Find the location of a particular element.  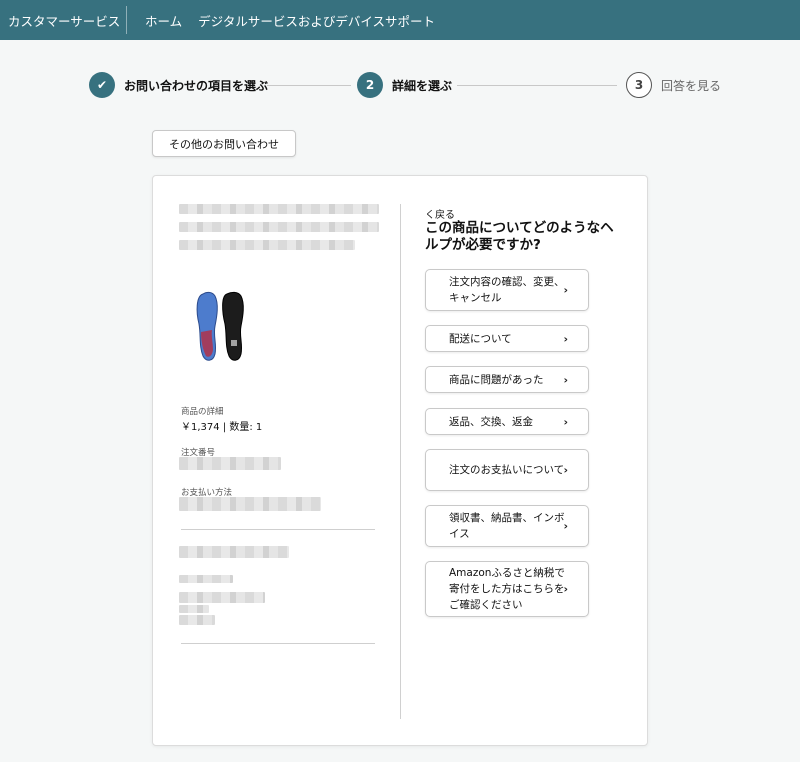

option-label: 領収書、納品書、インボイス is located at coordinates (507, 526).